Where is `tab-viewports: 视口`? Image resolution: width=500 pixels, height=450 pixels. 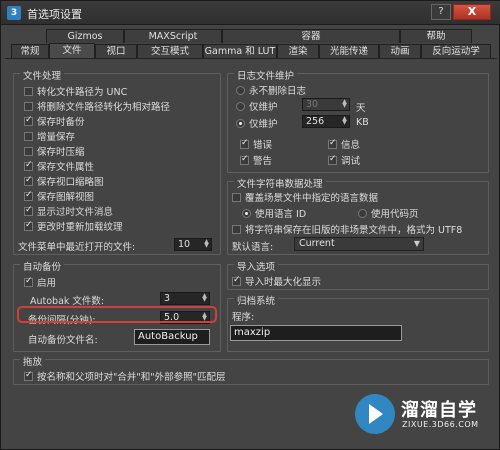
tab-viewports: 视口 is located at coordinates (116, 51).